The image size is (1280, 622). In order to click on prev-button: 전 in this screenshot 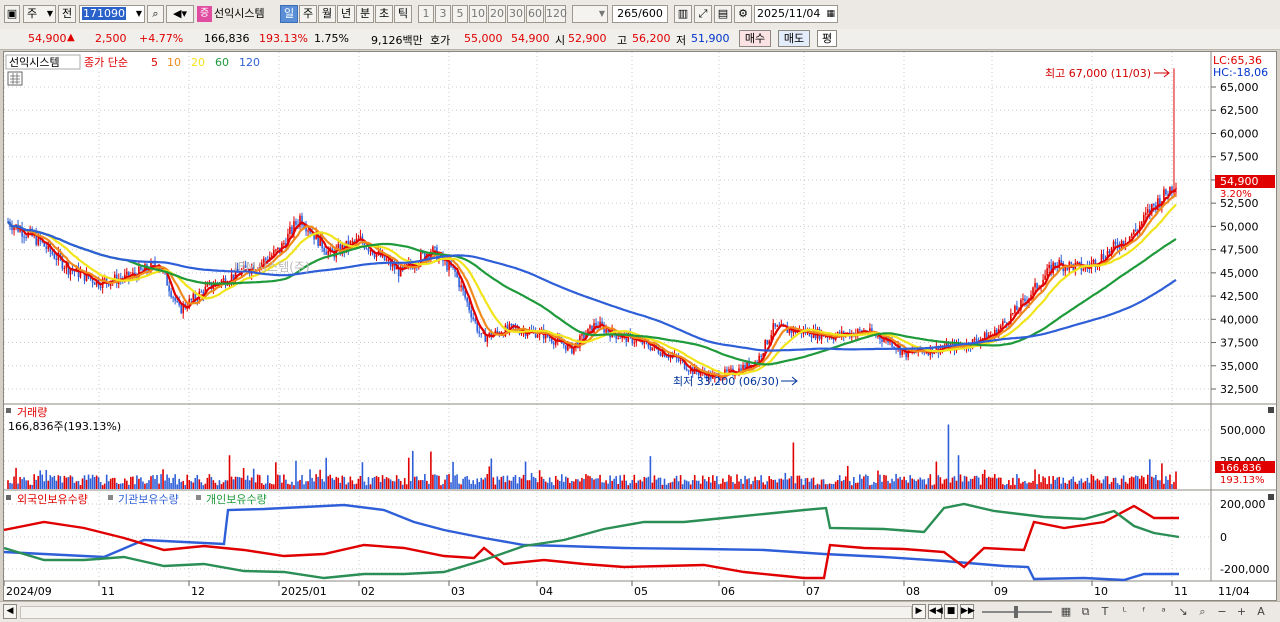, I will do `click(67, 14)`.